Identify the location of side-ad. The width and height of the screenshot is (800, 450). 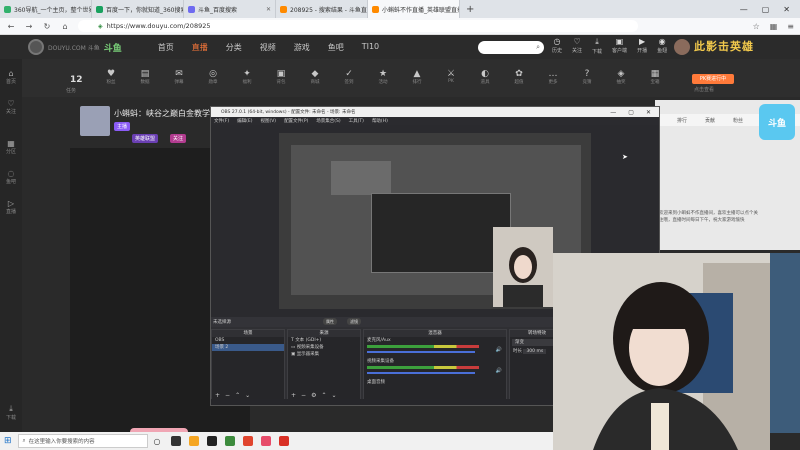
(785, 343).